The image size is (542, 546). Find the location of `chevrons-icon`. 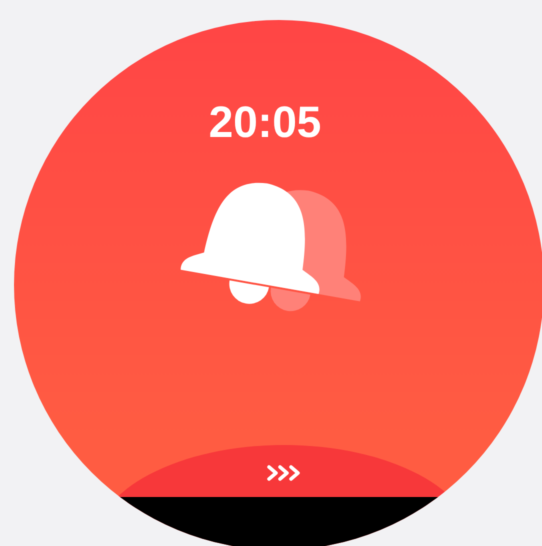

chevrons-icon is located at coordinates (284, 473).